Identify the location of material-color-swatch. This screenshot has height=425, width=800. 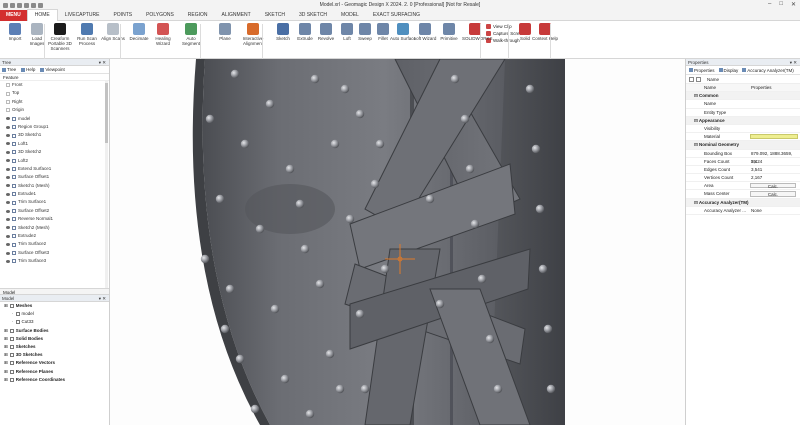
(774, 137).